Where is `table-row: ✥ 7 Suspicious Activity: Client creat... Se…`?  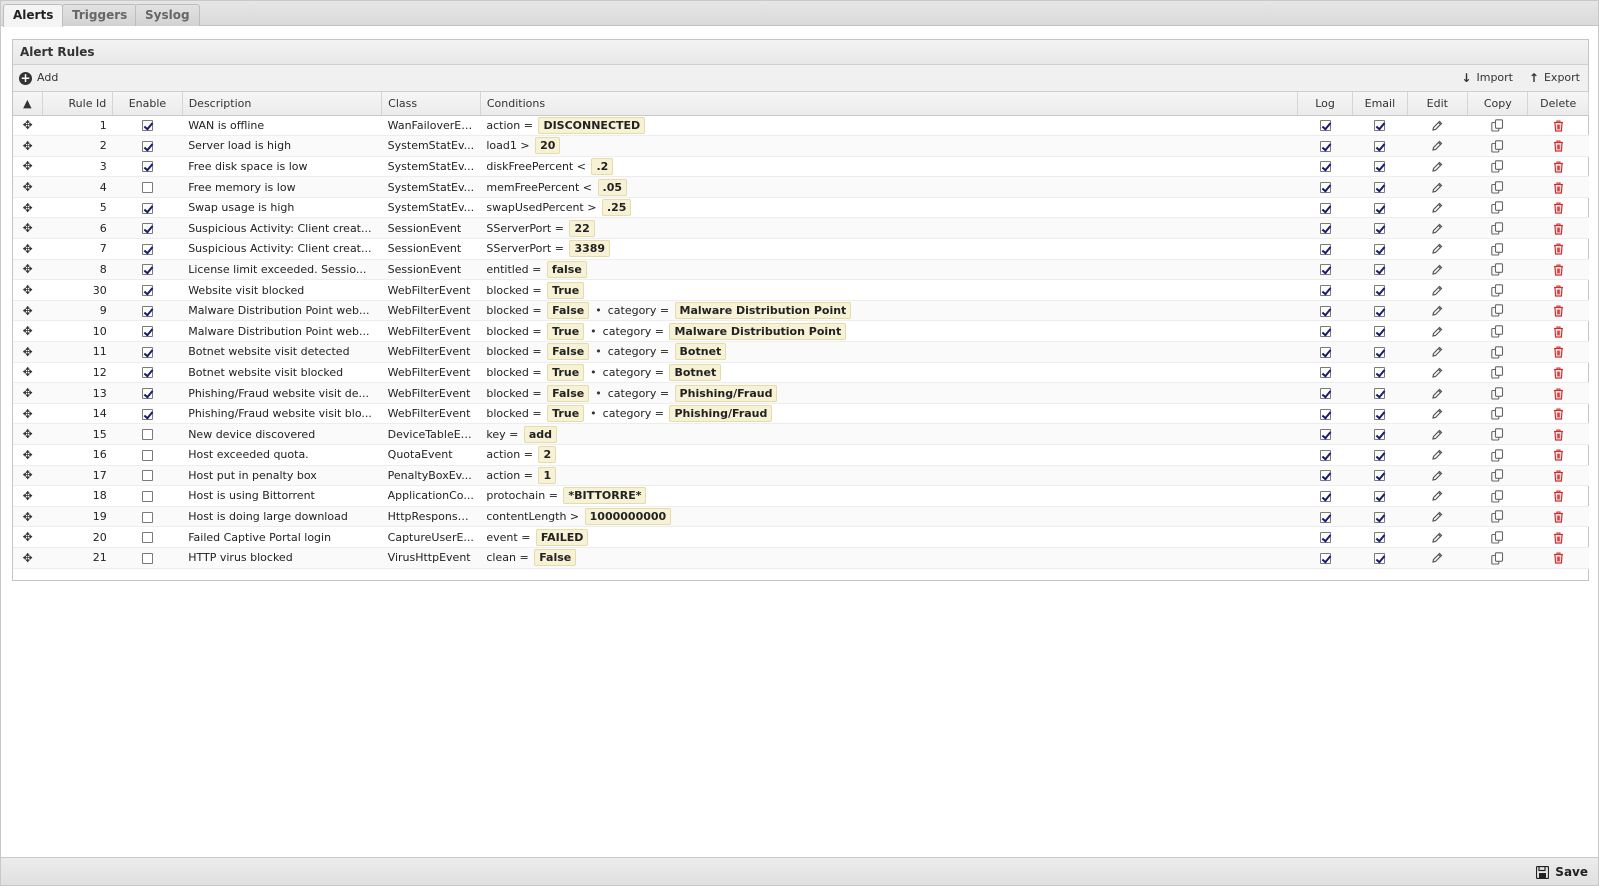 table-row: ✥ 7 Suspicious Activity: Client creat... Se… is located at coordinates (801, 249).